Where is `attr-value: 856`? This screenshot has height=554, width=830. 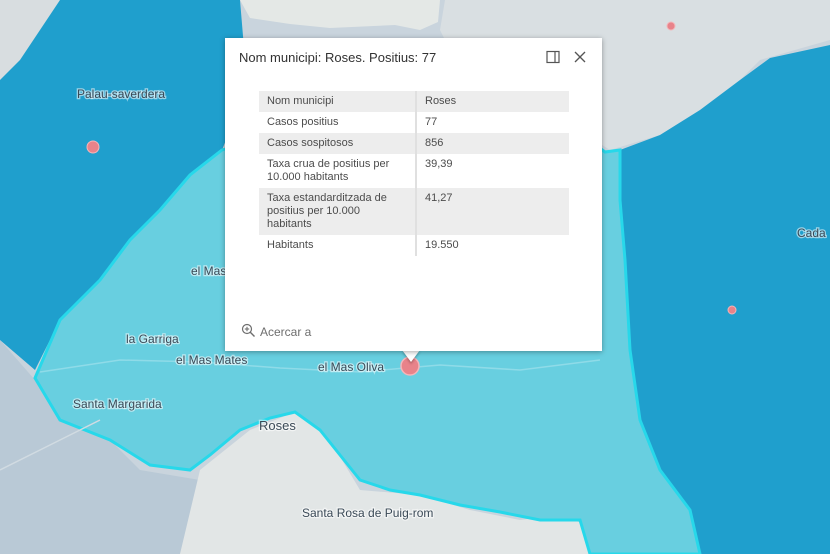
attr-value: 856 is located at coordinates (492, 143).